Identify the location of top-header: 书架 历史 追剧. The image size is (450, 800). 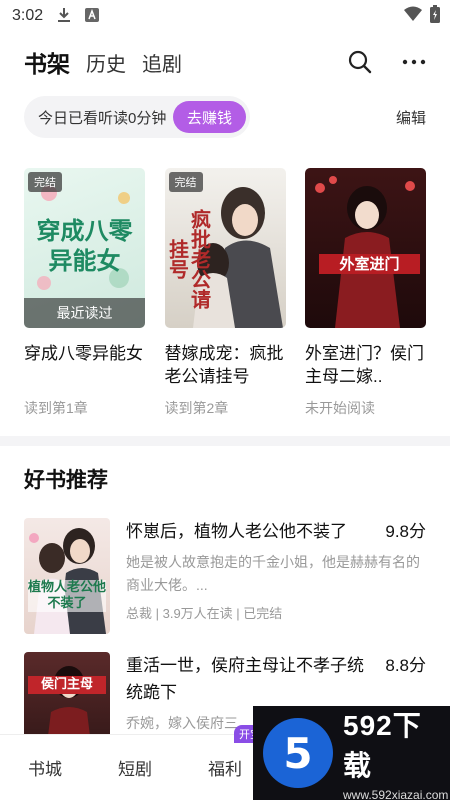
(225, 62).